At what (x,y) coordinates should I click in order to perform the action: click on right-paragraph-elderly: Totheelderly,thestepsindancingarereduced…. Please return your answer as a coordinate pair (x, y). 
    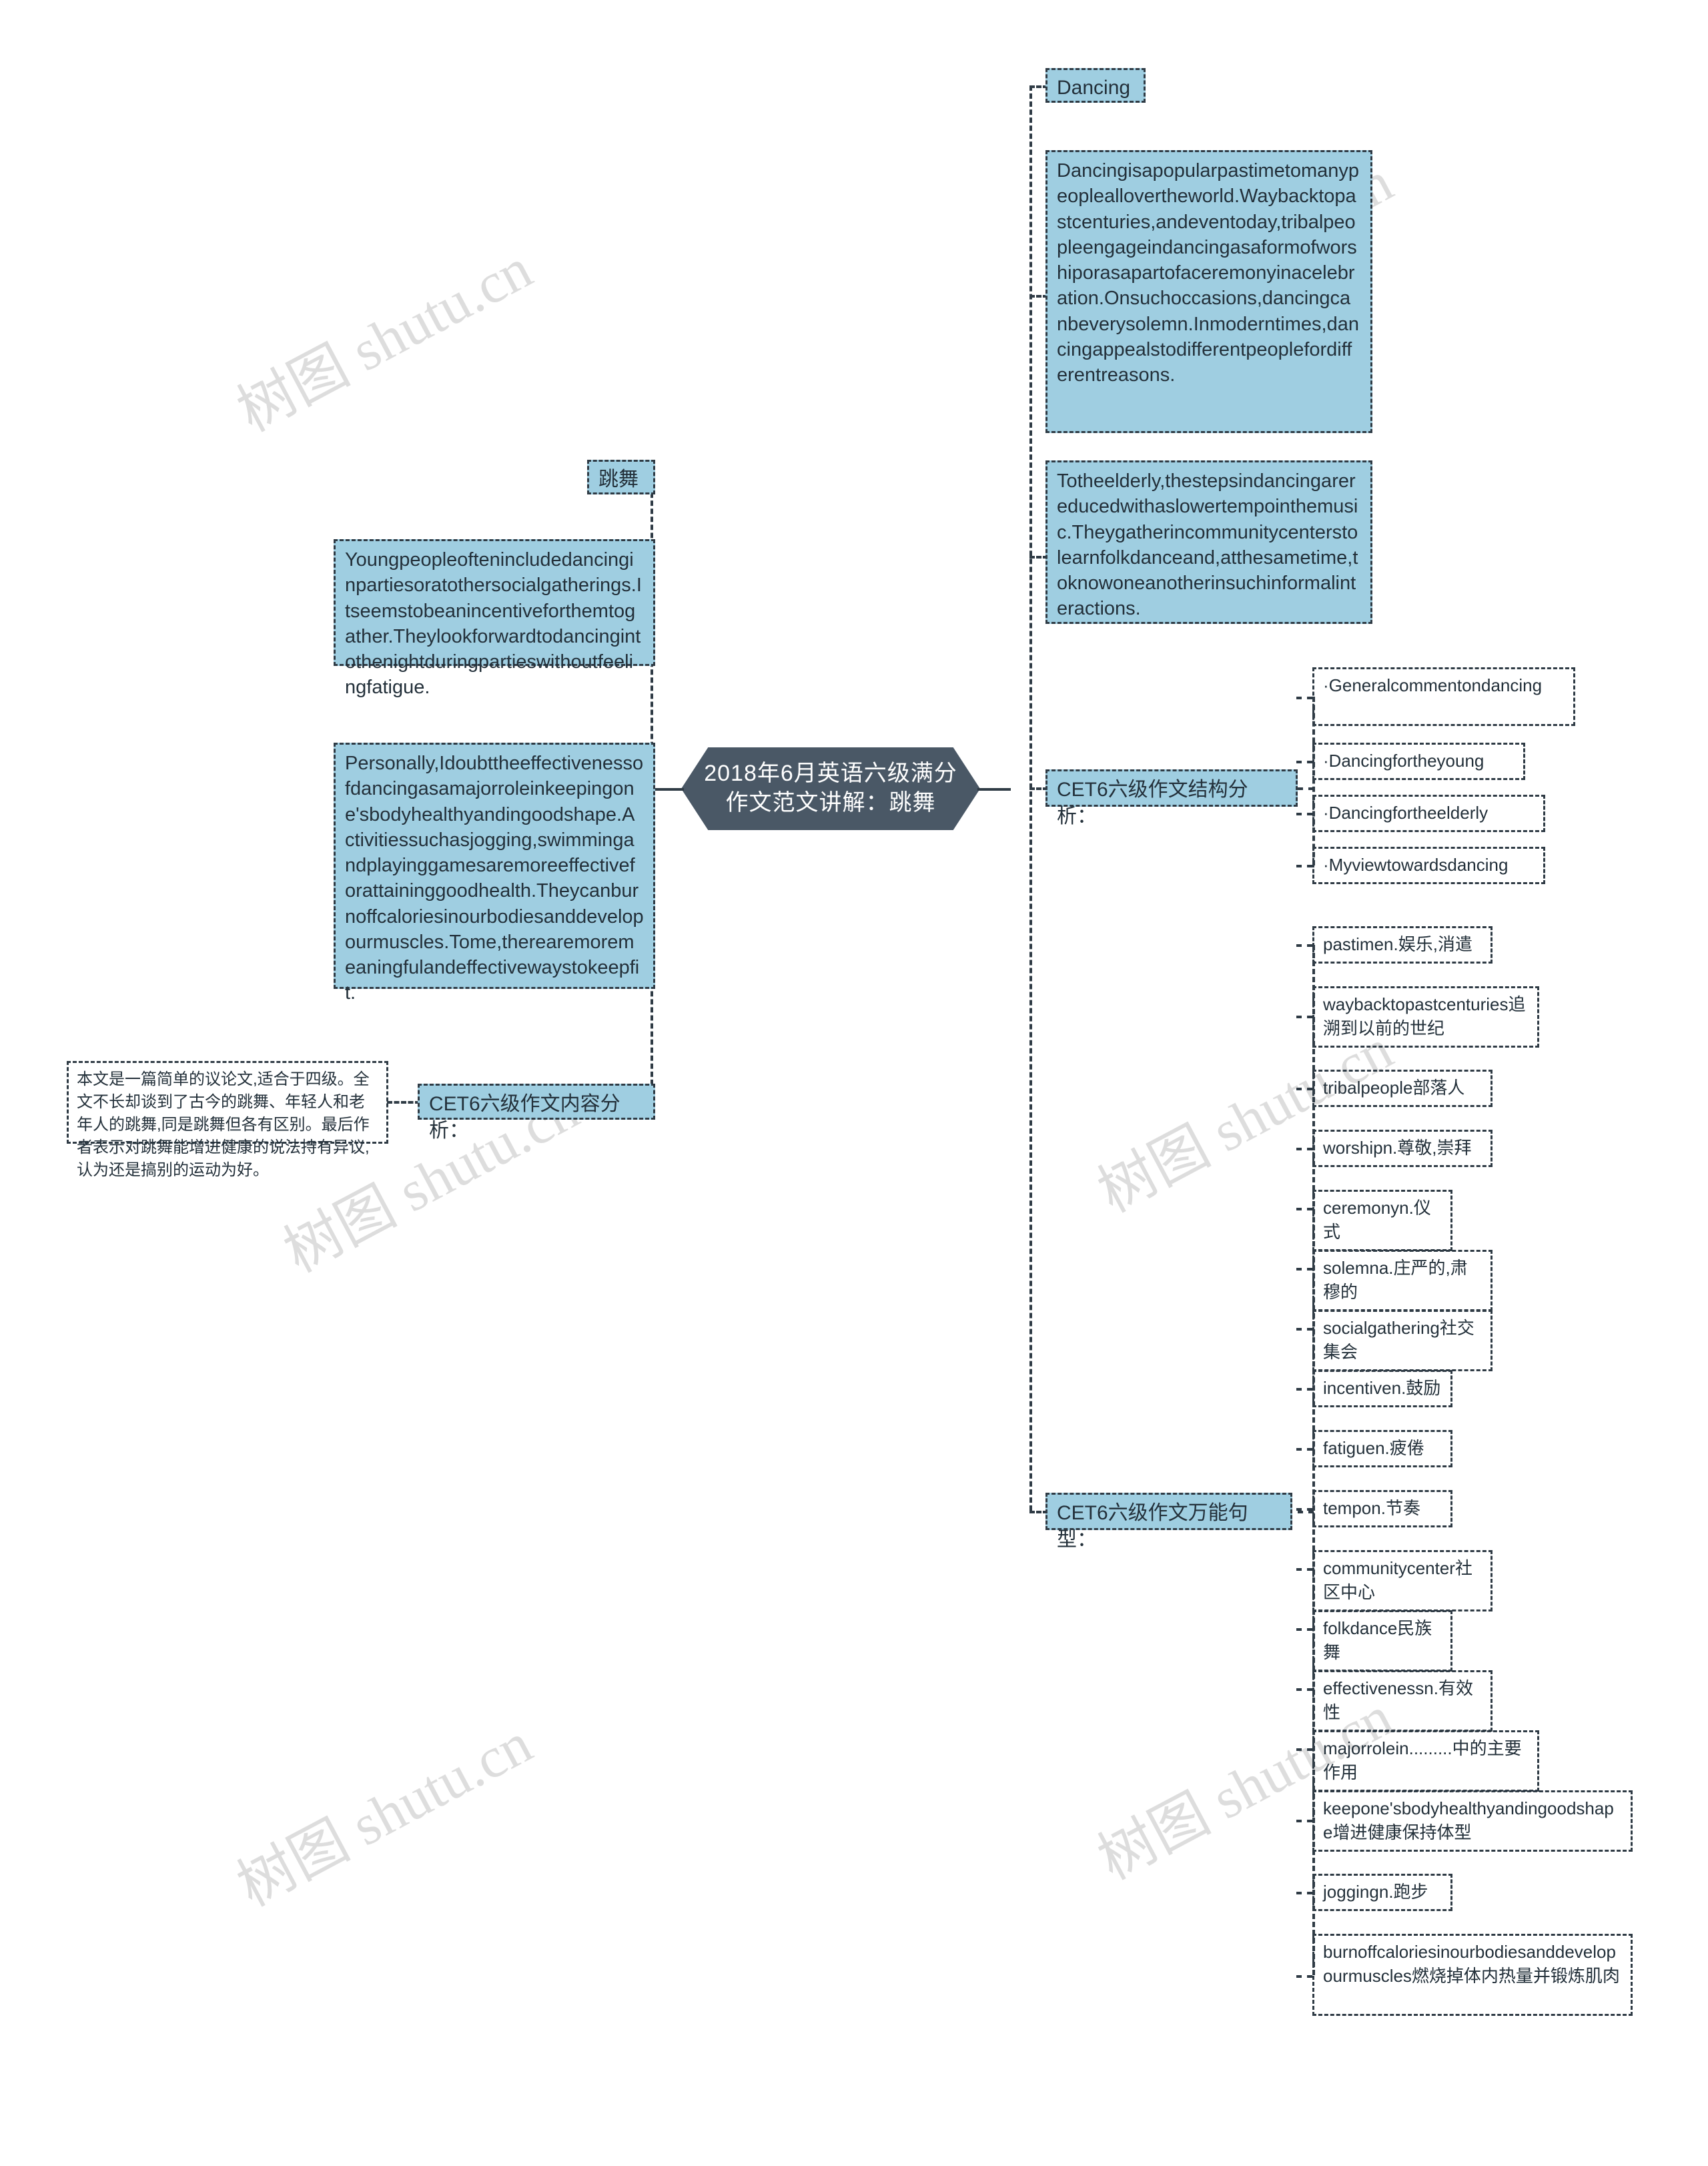
    Looking at the image, I should click on (1208, 542).